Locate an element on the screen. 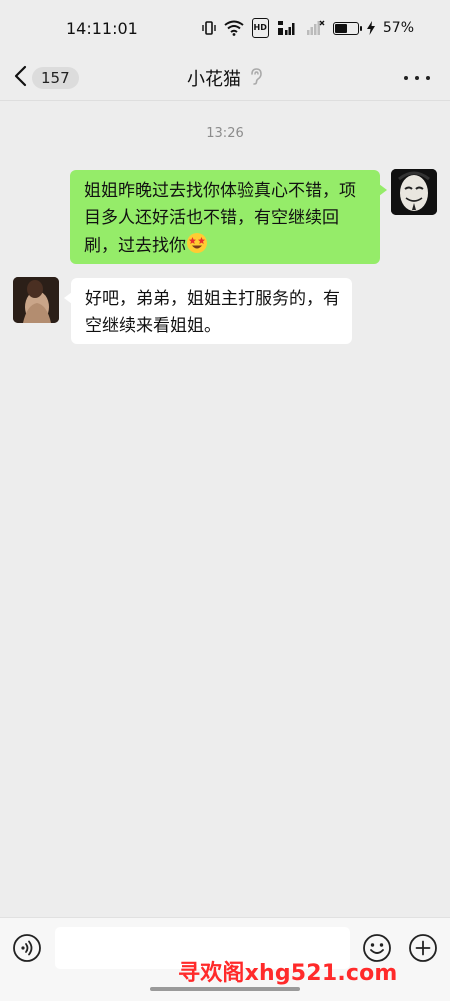 This screenshot has height=1001, width=450. battery-percent: 57% is located at coordinates (398, 28).